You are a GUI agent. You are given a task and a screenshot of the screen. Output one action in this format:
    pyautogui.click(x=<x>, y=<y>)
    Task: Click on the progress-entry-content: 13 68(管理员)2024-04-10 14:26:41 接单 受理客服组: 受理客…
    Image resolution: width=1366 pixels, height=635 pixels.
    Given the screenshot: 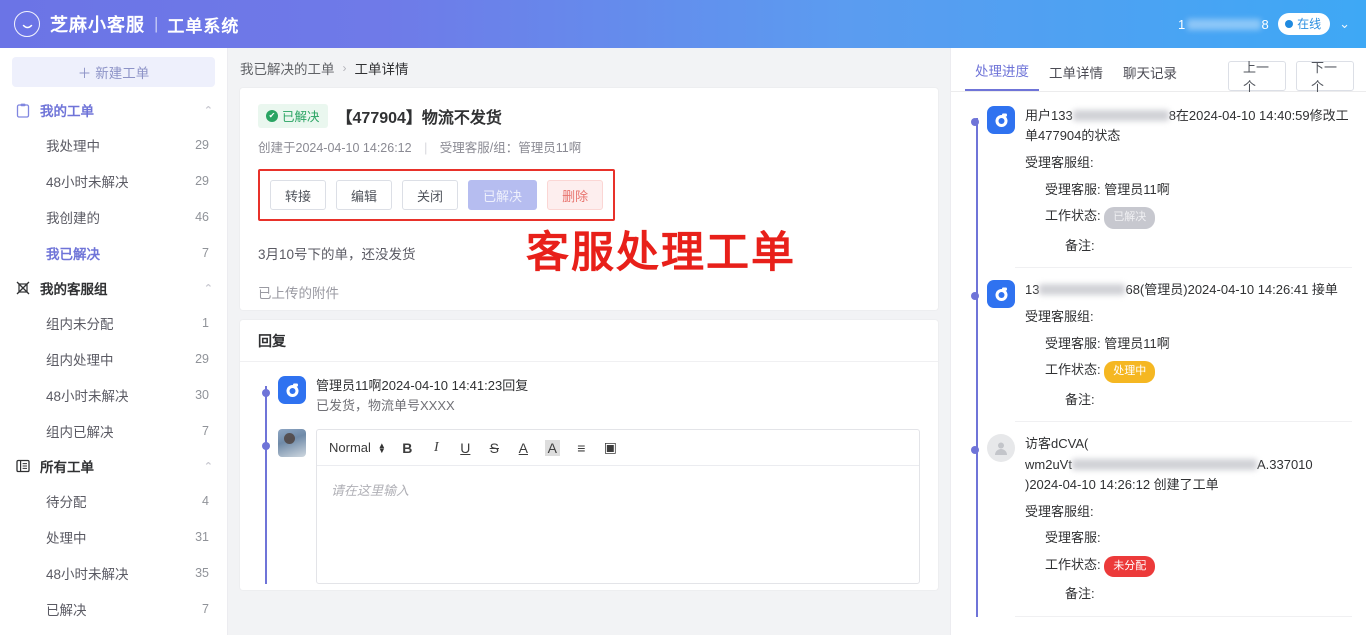 What is the action you would take?
    pyautogui.click(x=1188, y=344)
    